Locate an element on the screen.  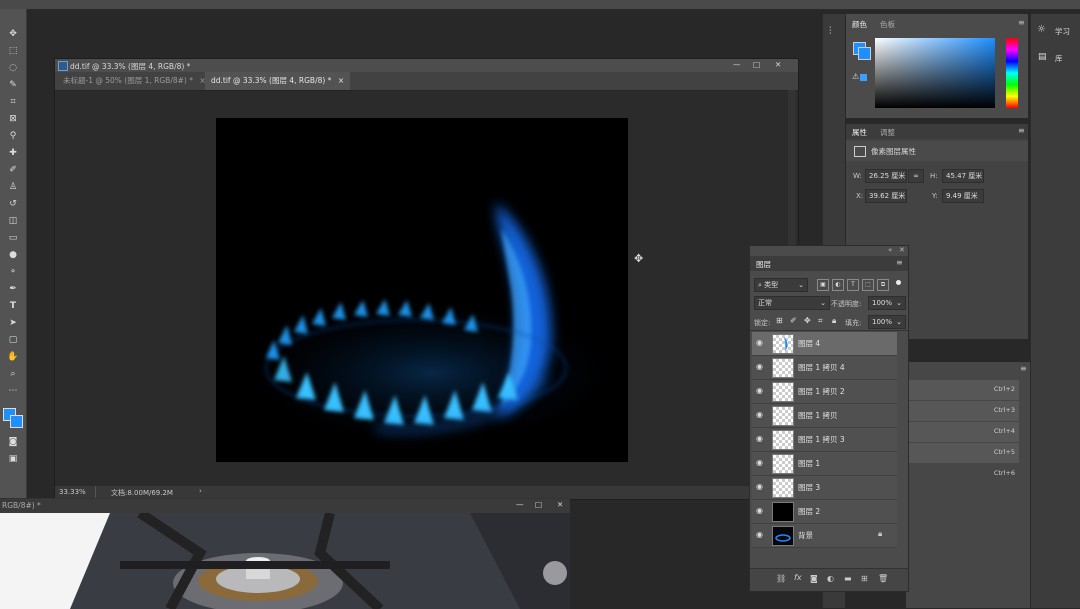
websafe-chip is located at coordinates (863, 77).